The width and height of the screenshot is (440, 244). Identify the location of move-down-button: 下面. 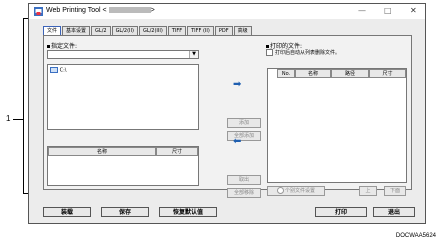
(395, 191).